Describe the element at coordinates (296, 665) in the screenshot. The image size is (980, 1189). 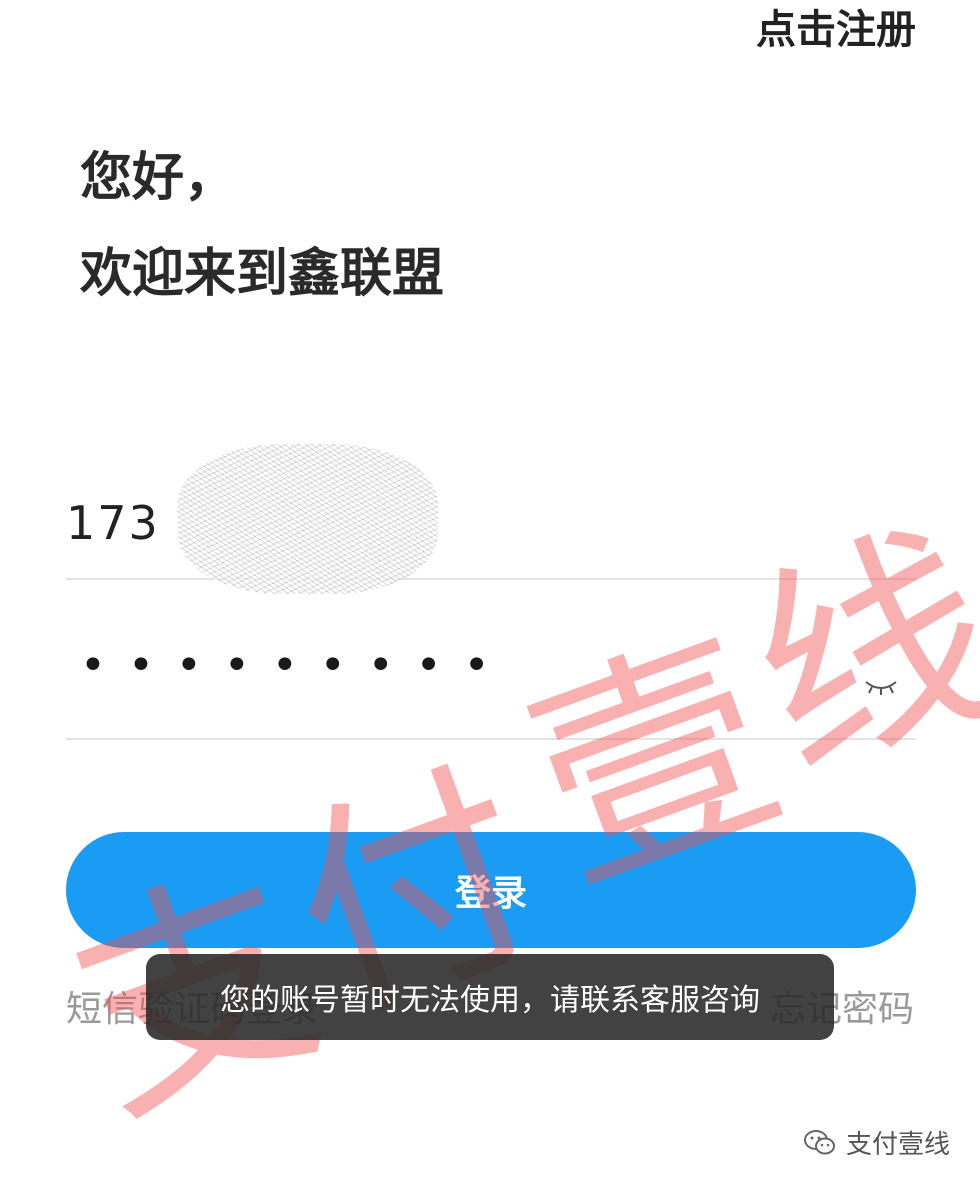
I see `password-input-value: •••••••••` at that location.